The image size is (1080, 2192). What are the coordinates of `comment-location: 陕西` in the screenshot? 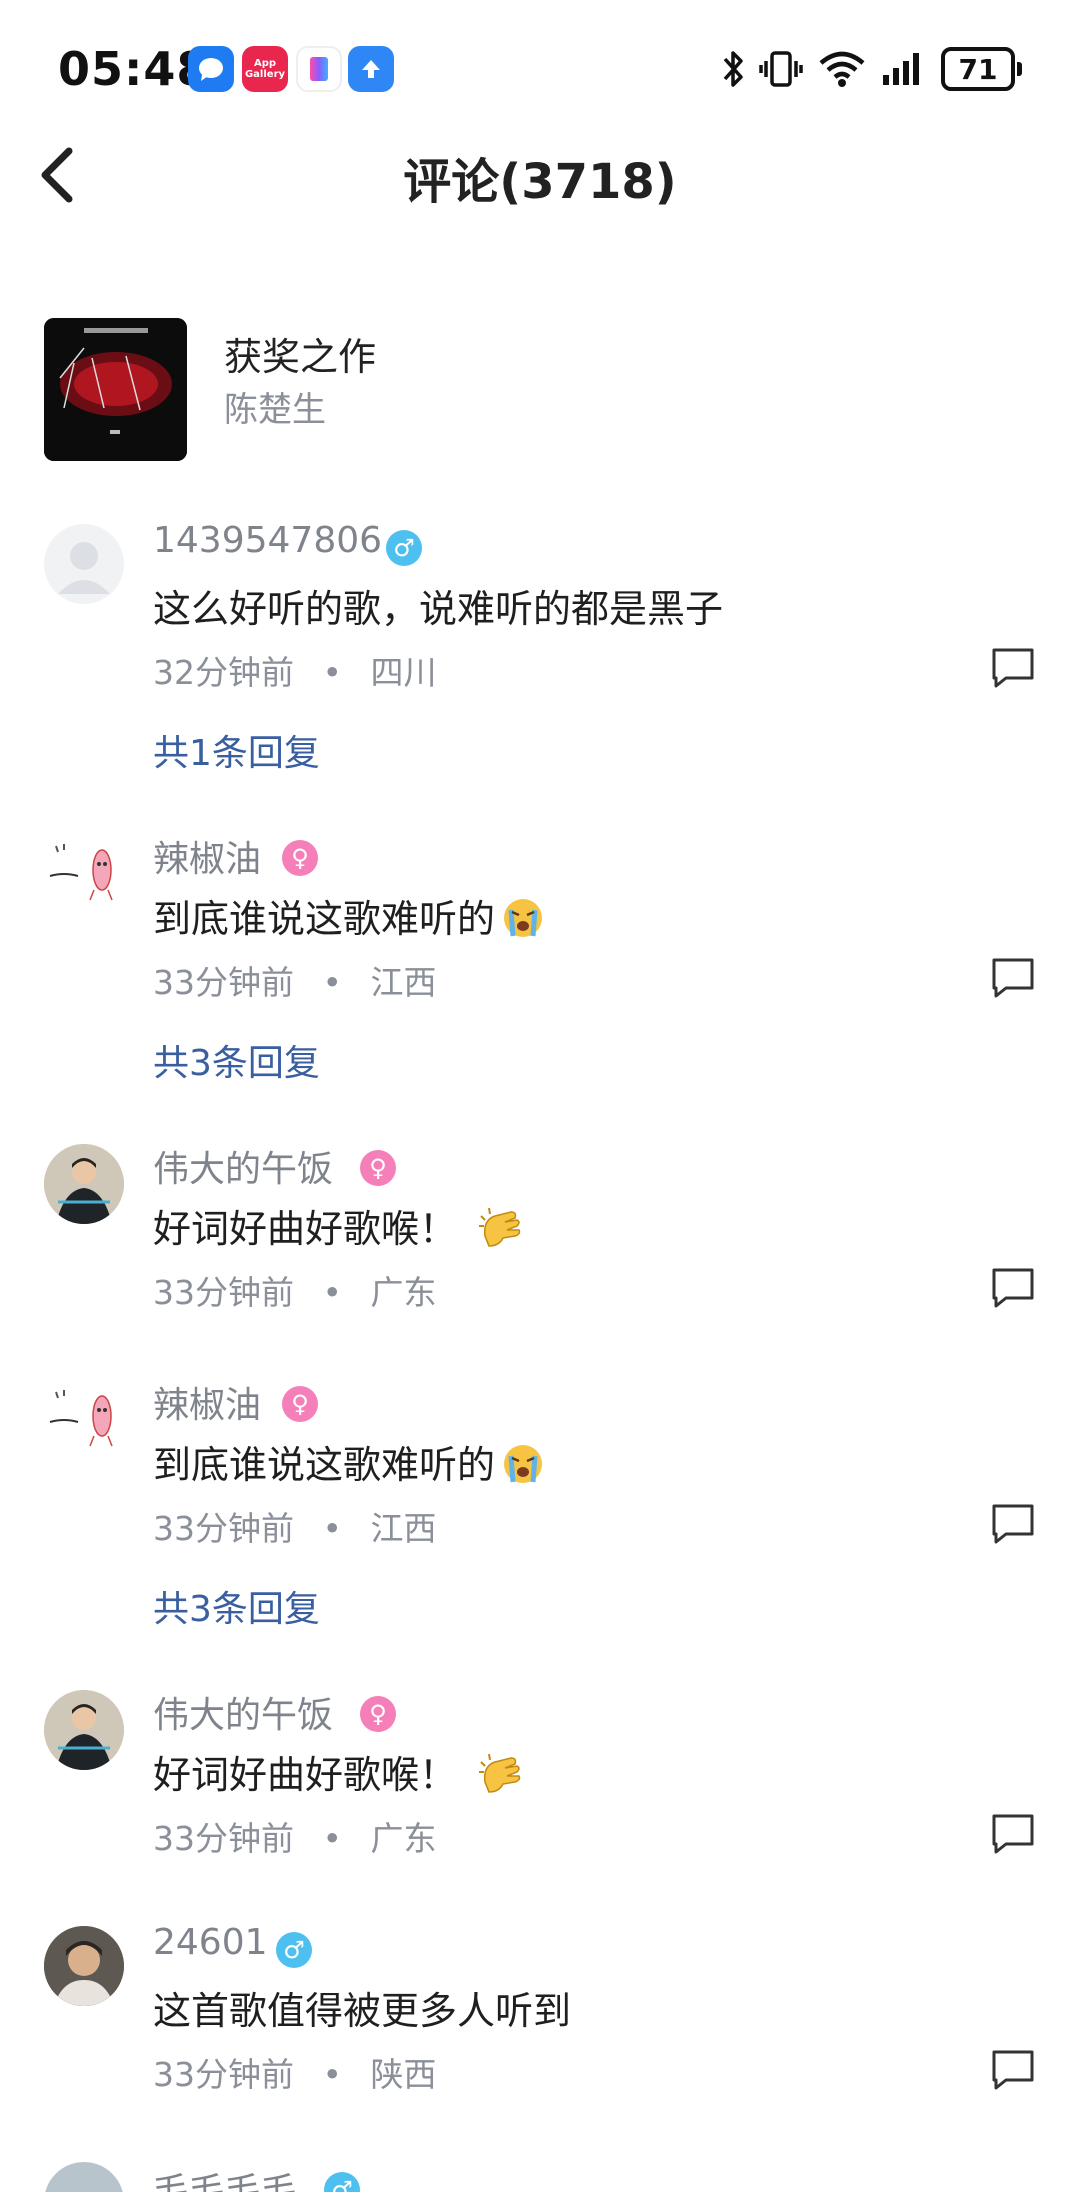 It's located at (403, 2074).